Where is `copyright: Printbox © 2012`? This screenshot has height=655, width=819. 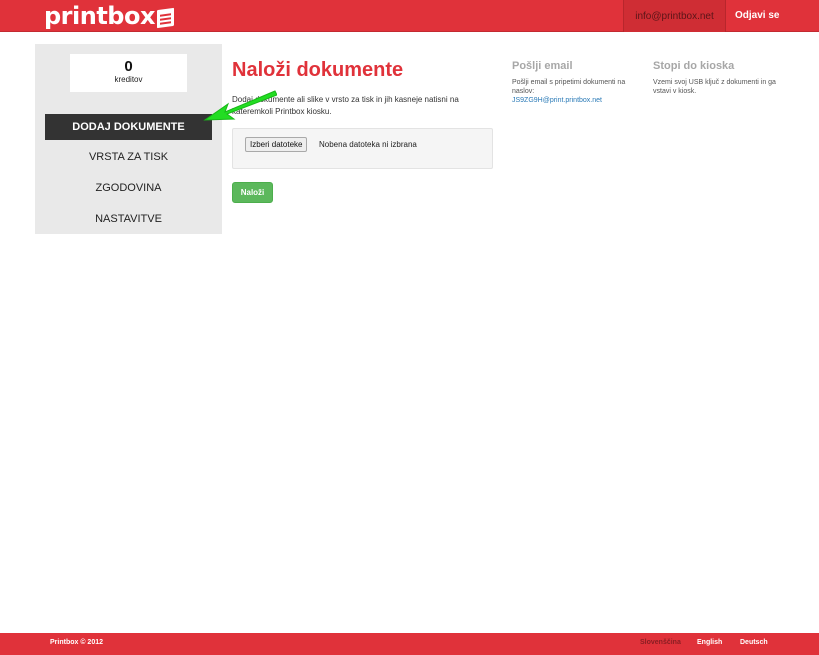 copyright: Printbox © 2012 is located at coordinates (77, 642).